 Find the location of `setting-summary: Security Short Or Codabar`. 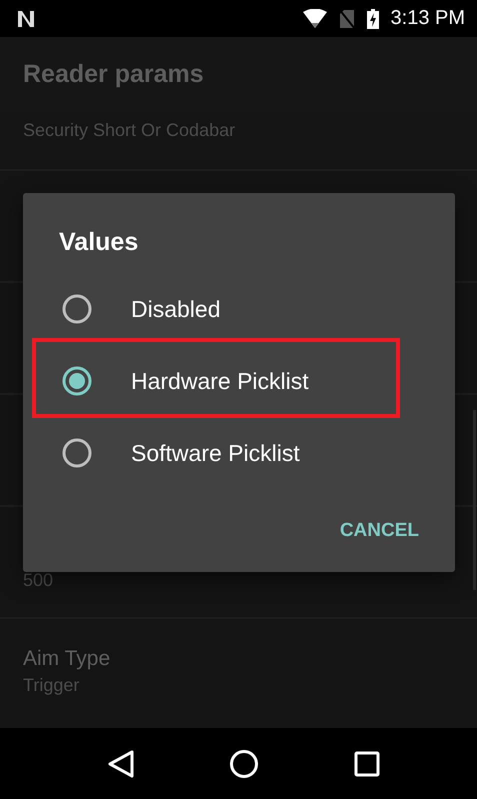

setting-summary: Security Short Or Codabar is located at coordinates (129, 130).